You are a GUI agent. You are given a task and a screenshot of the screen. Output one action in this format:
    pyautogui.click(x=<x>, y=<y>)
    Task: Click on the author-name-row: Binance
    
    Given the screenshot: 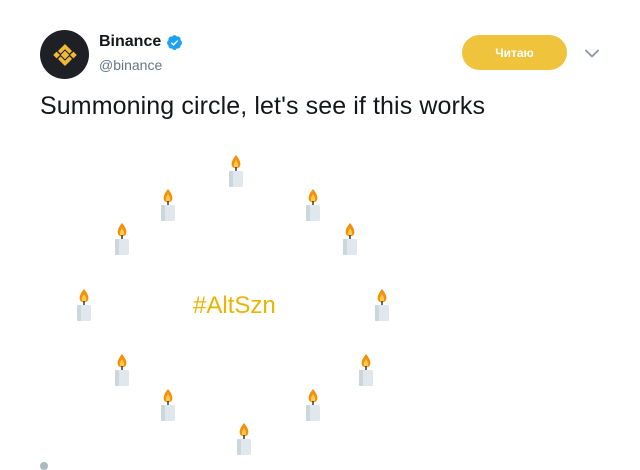 What is the action you would take?
    pyautogui.click(x=141, y=42)
    